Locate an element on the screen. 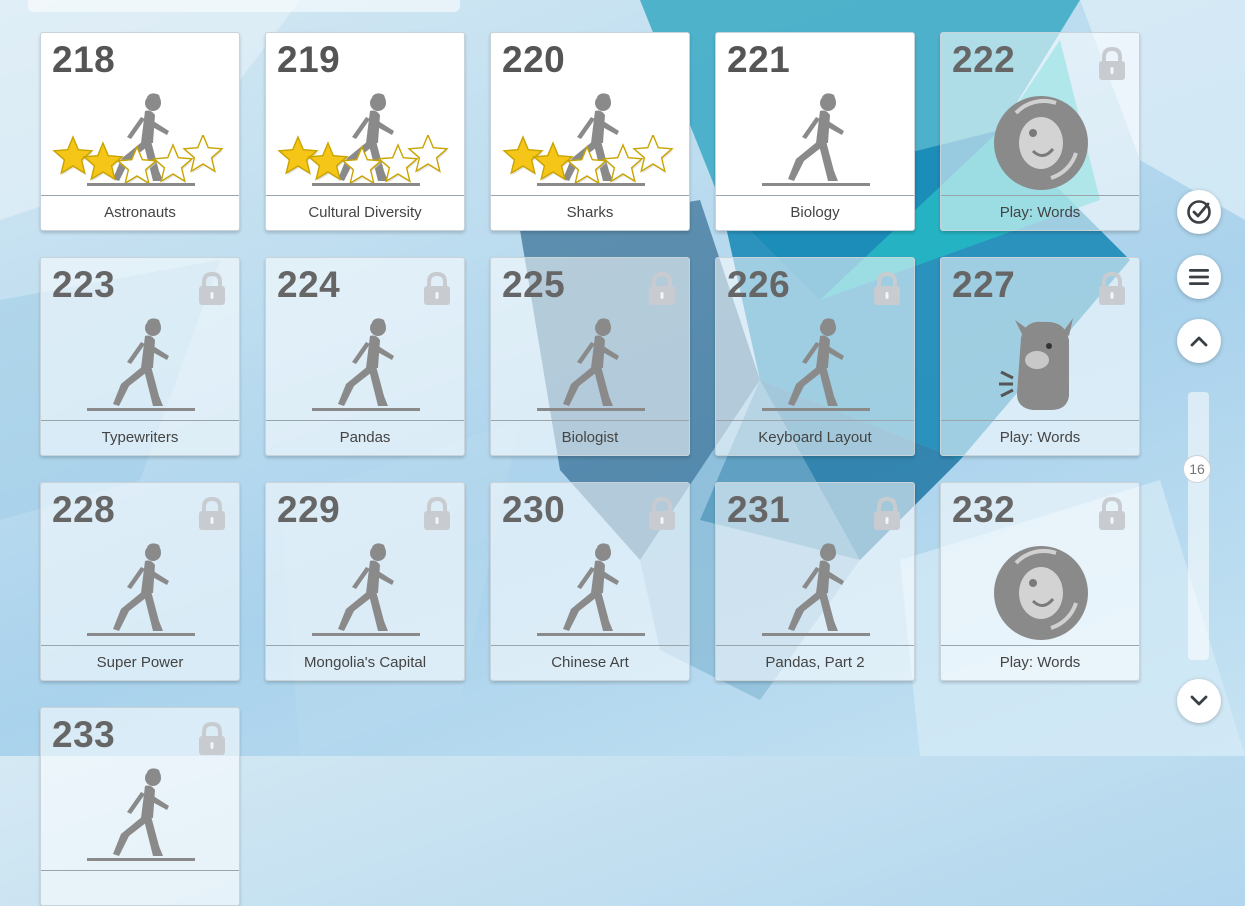 This screenshot has height=906, width=1245. checklist-button is located at coordinates (1199, 212).